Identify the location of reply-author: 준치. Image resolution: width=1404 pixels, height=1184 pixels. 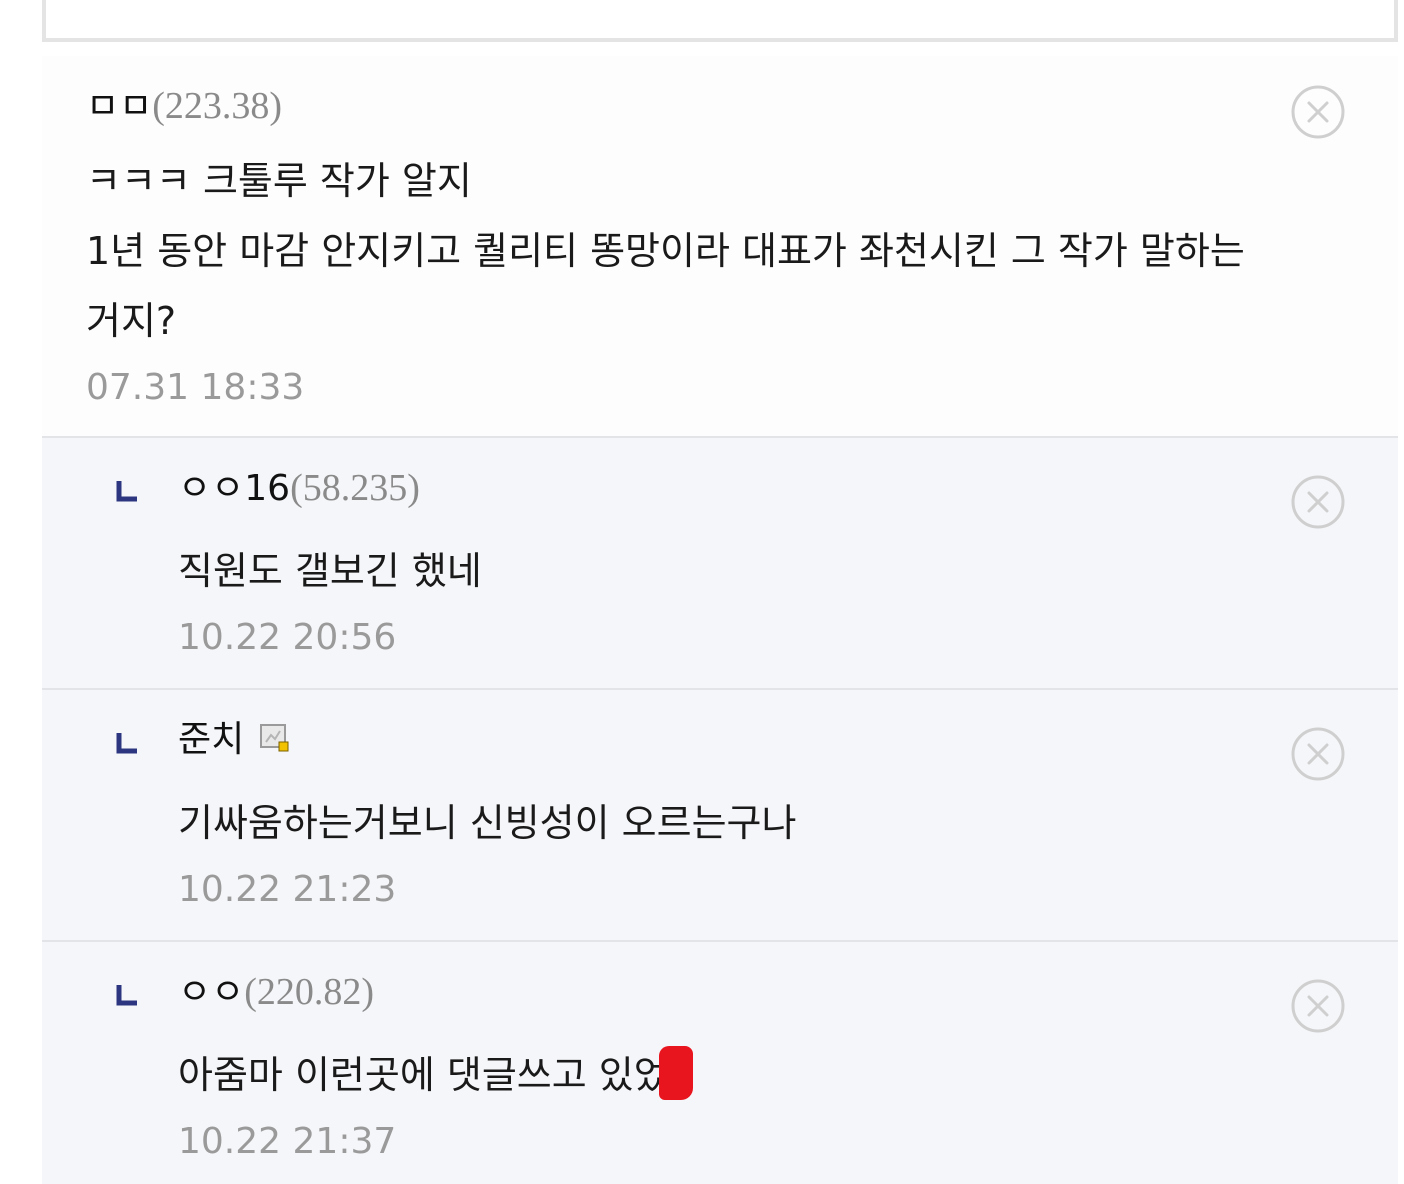
(234, 740).